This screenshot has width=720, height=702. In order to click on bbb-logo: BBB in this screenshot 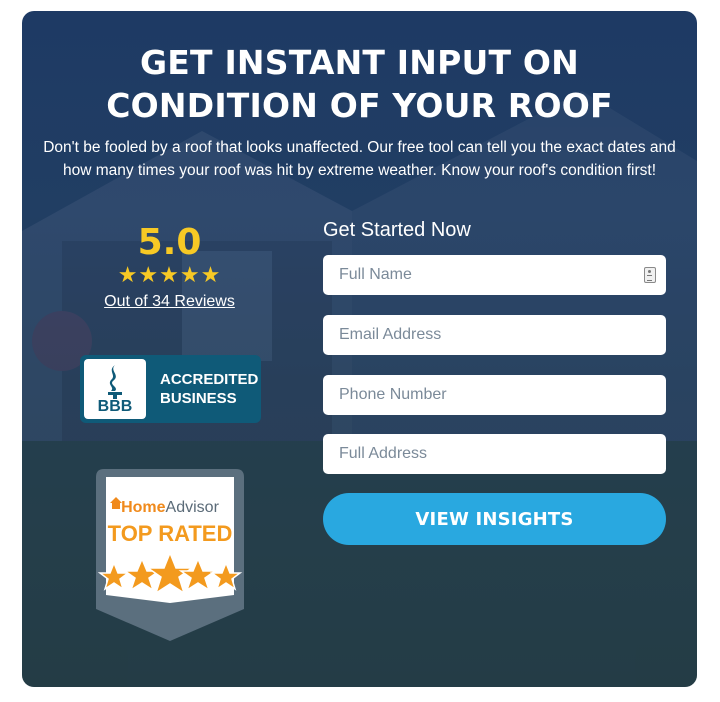, I will do `click(115, 389)`.